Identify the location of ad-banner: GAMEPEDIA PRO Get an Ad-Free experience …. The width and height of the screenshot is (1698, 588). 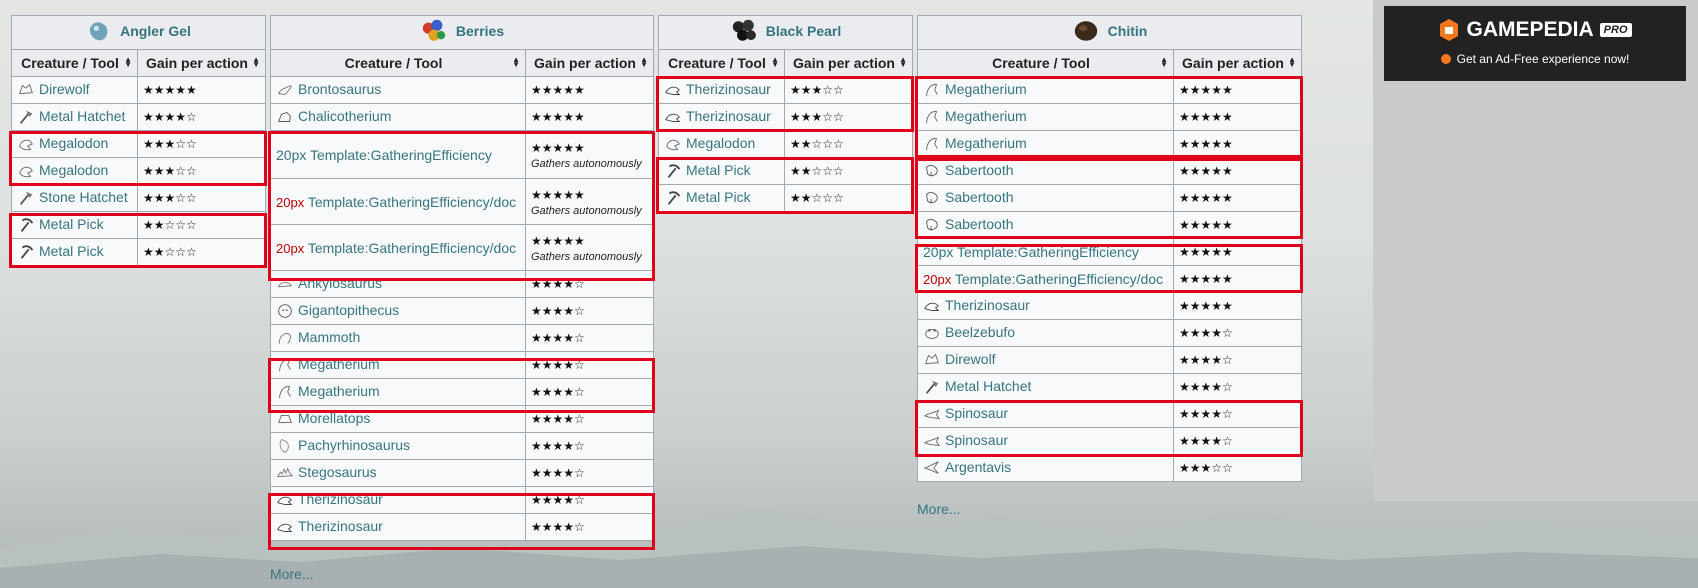
(1535, 43).